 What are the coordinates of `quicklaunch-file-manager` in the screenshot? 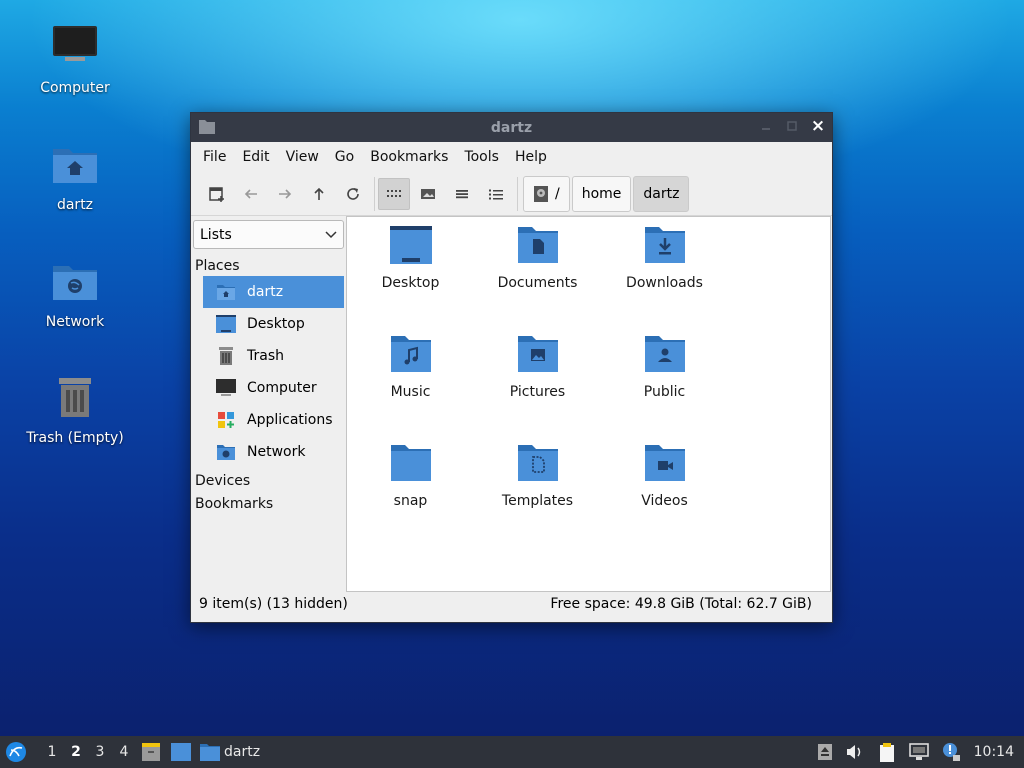 It's located at (151, 752).